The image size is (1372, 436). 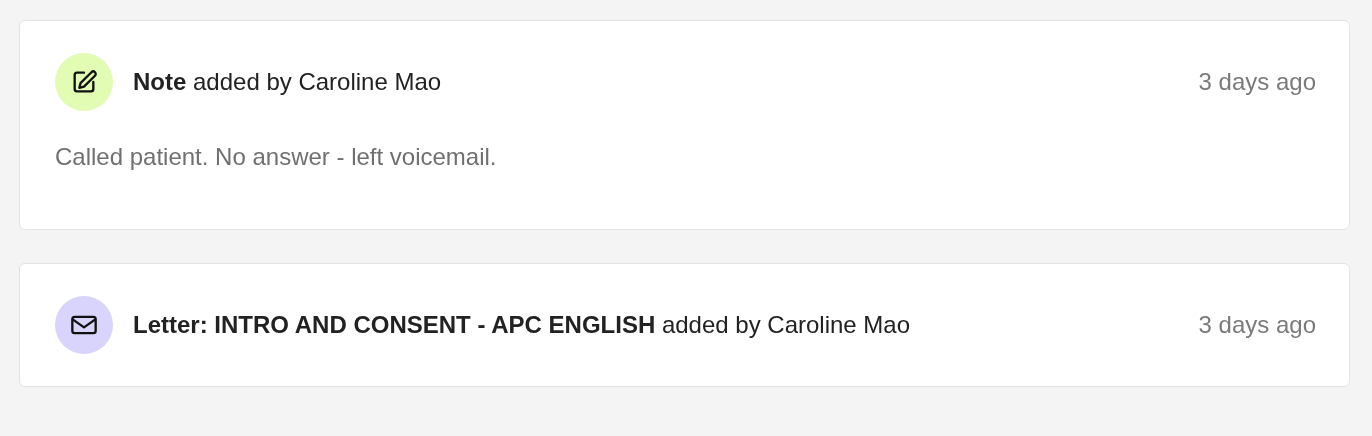 I want to click on activity-heading: Letter: INTRO AND CONSENT - APC ENGLISH added by Caroline Mao, so click(x=522, y=325).